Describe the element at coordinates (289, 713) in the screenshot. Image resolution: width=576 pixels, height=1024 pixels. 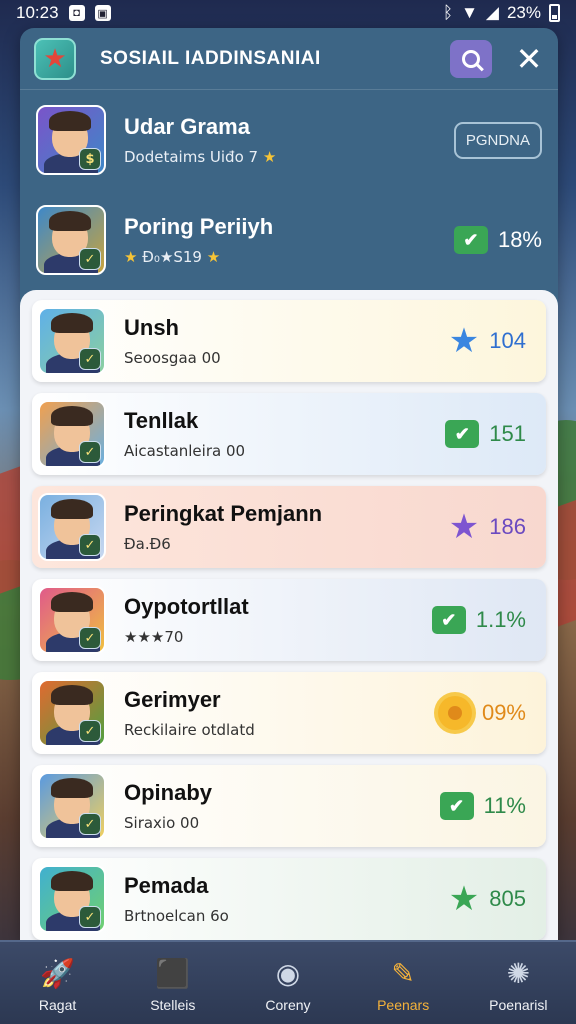
I see `list-item: ✓ Gerimyer Reckilaire otdlatd 09%` at that location.